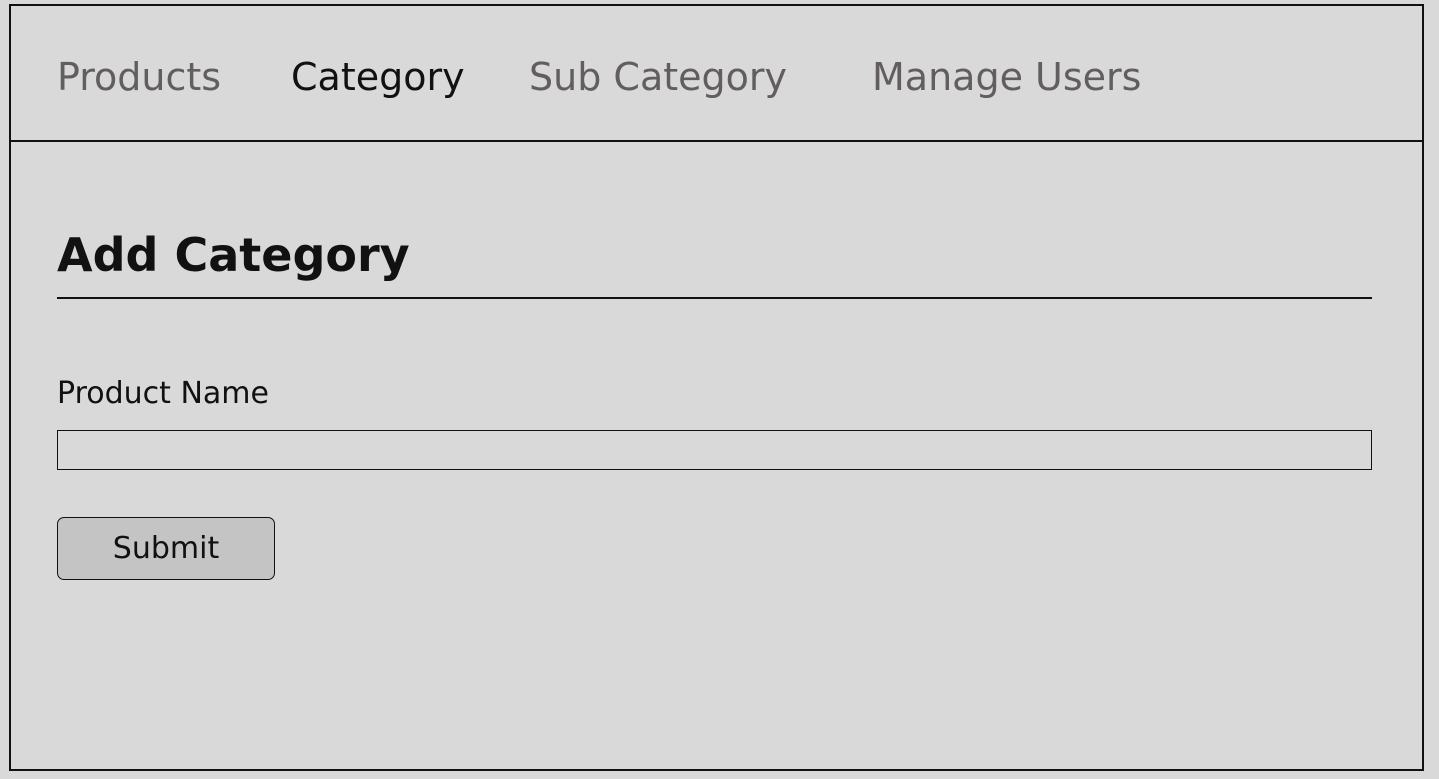  I want to click on submit-button: Submit, so click(166, 548).